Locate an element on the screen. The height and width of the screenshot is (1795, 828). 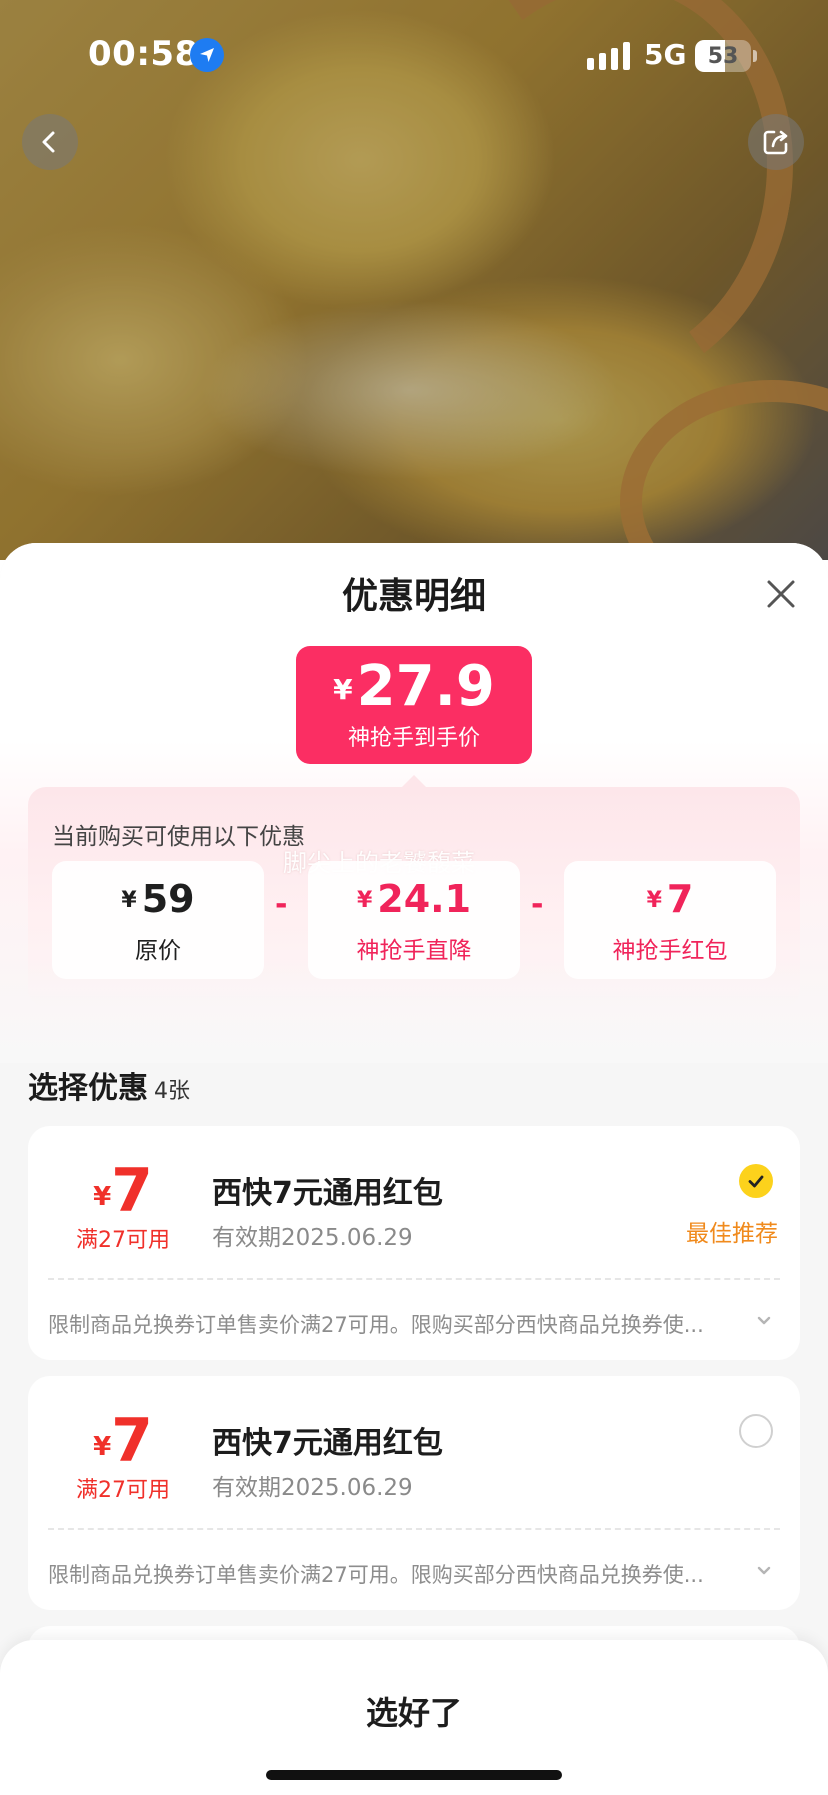
original-price-value: 59 is located at coordinates (168, 899).